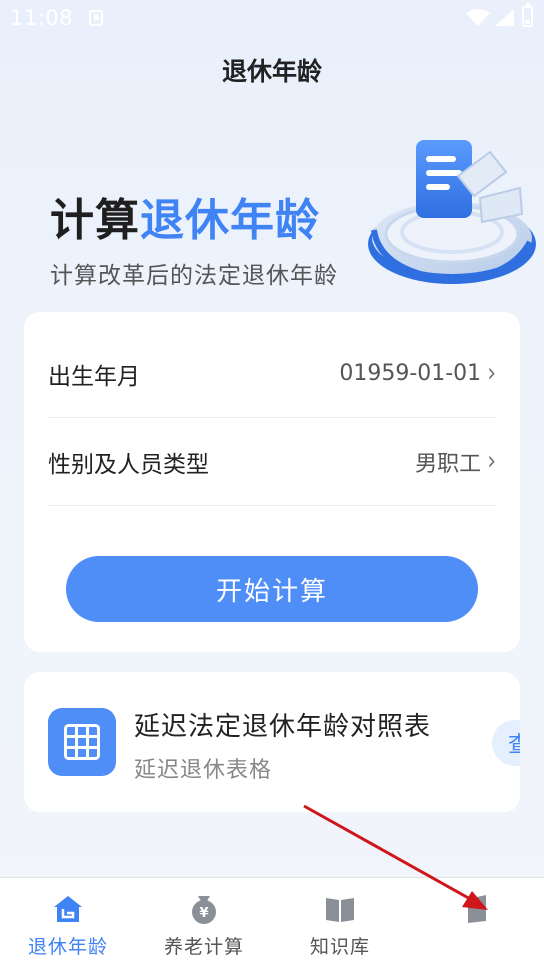 The image size is (544, 968). What do you see at coordinates (203, 947) in the screenshot?
I see `tab-label: 养老计算` at bounding box center [203, 947].